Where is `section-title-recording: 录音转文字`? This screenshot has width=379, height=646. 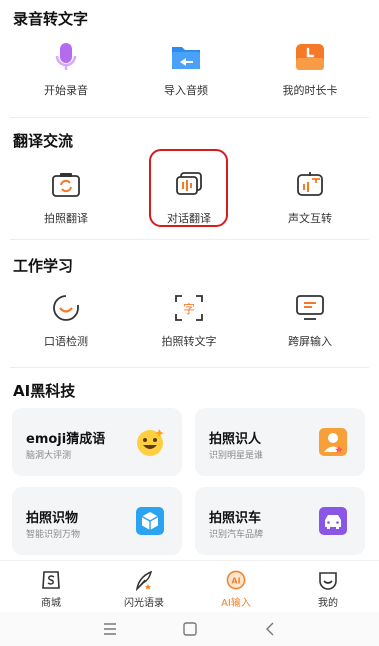
section-title-recording: 录音转文字 is located at coordinates (51, 19).